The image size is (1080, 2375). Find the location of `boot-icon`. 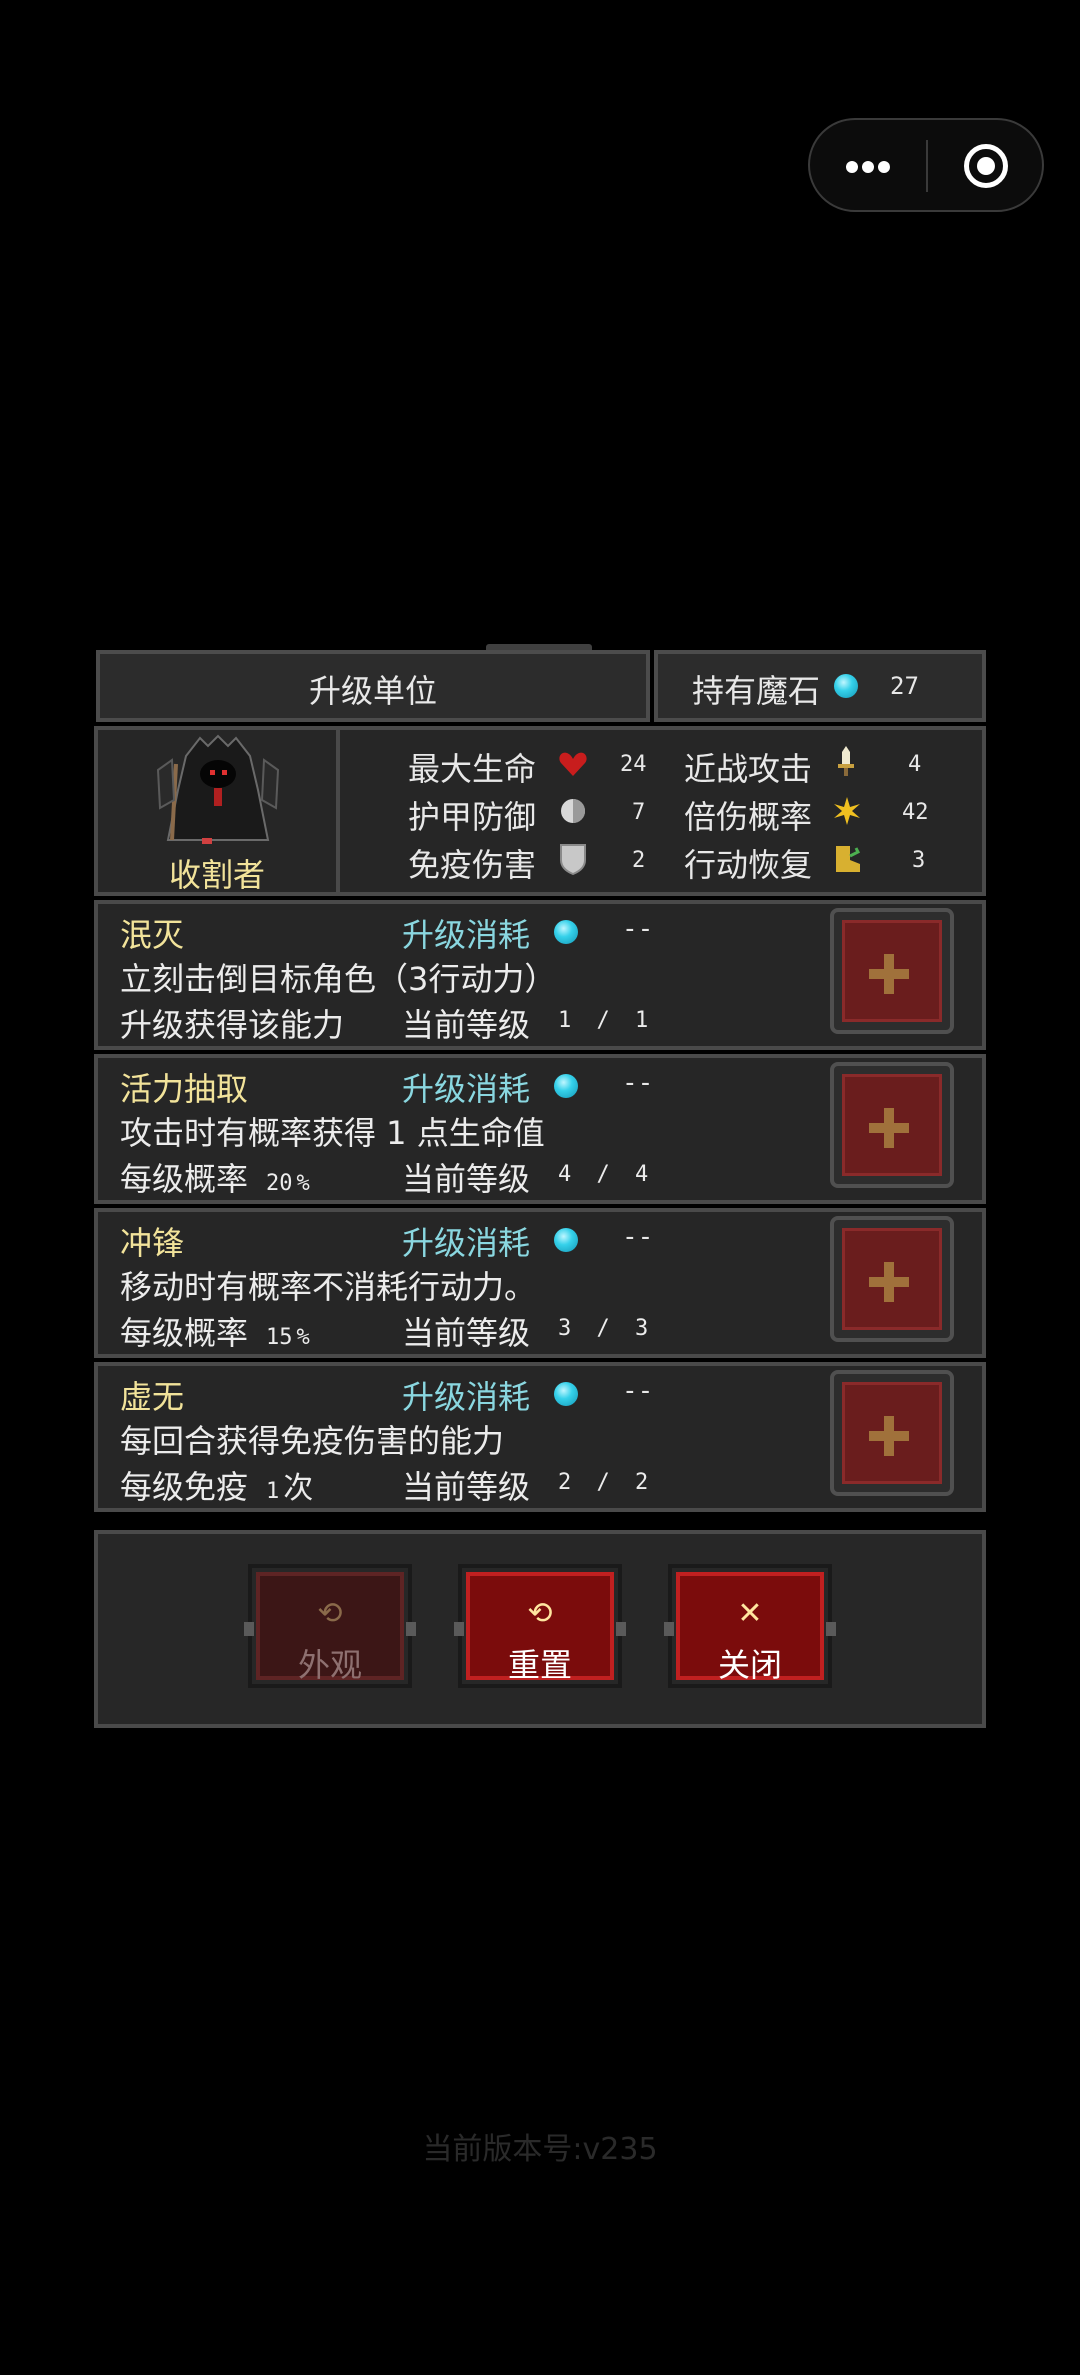

boot-icon is located at coordinates (848, 859).